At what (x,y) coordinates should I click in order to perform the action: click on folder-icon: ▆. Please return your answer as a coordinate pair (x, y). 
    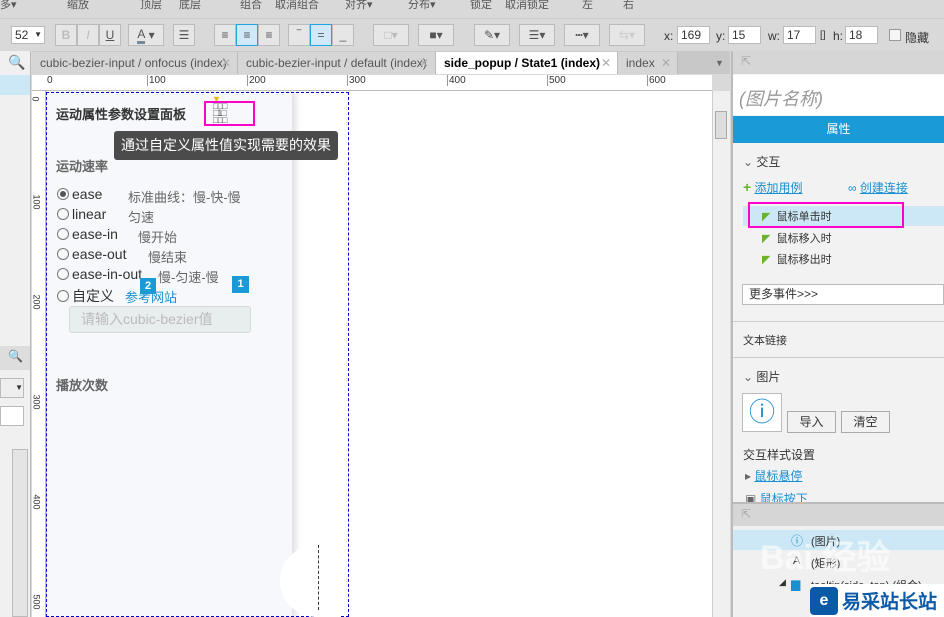
    Looking at the image, I should click on (796, 584).